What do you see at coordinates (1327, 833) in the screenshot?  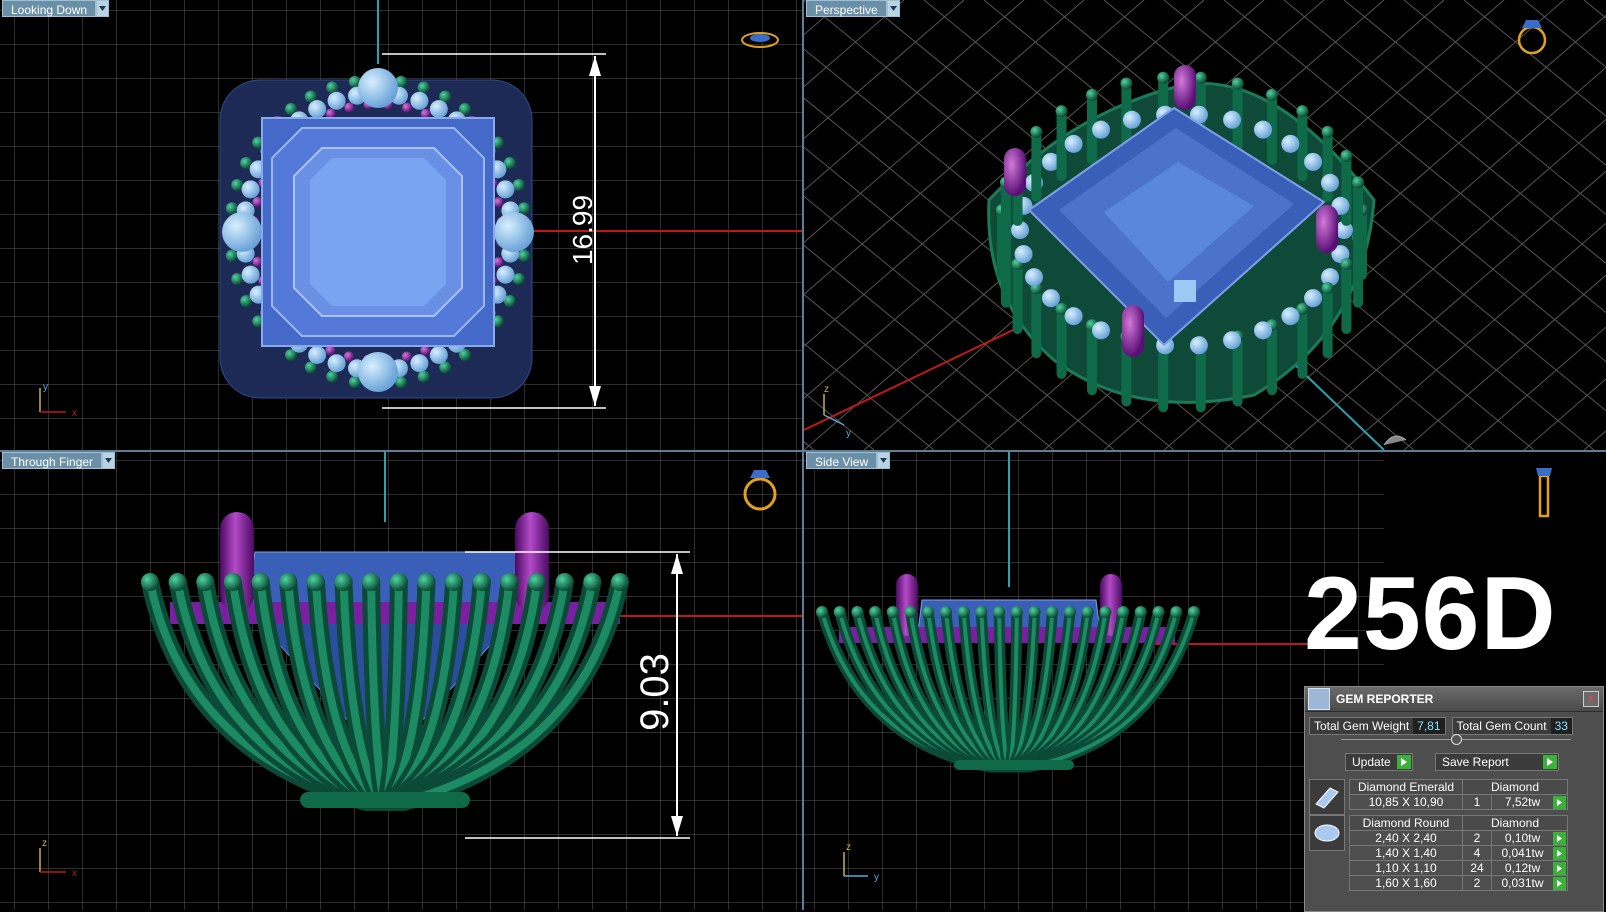 I see `round-cut-icon` at bounding box center [1327, 833].